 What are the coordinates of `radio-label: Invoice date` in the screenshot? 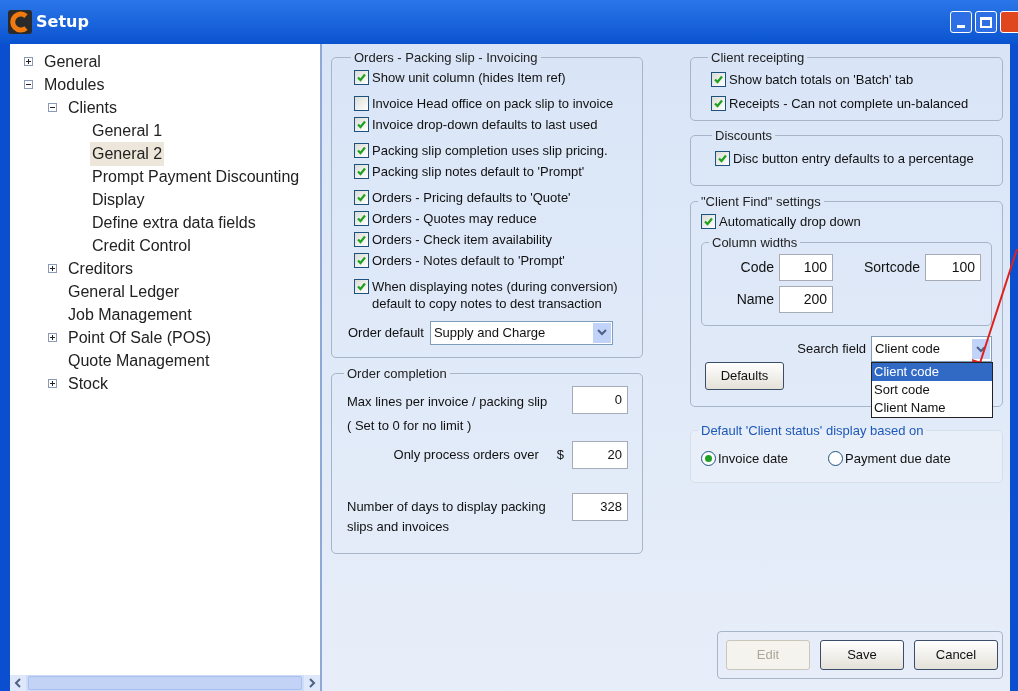 It's located at (753, 458).